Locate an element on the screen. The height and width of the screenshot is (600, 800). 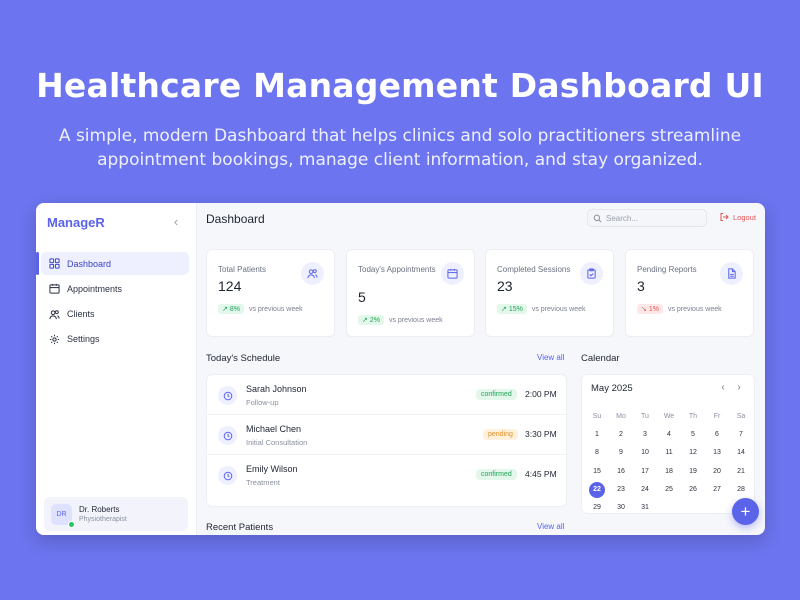
calendar-day: 15 is located at coordinates (597, 472).